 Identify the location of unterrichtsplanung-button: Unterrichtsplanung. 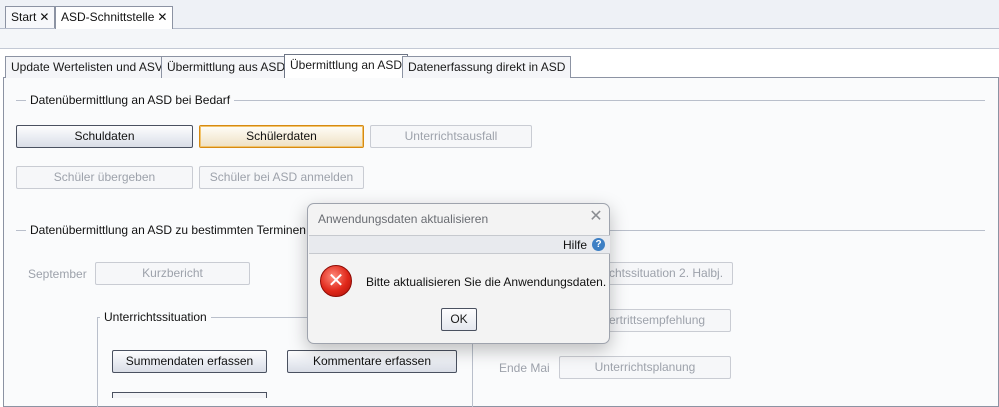
(645, 367).